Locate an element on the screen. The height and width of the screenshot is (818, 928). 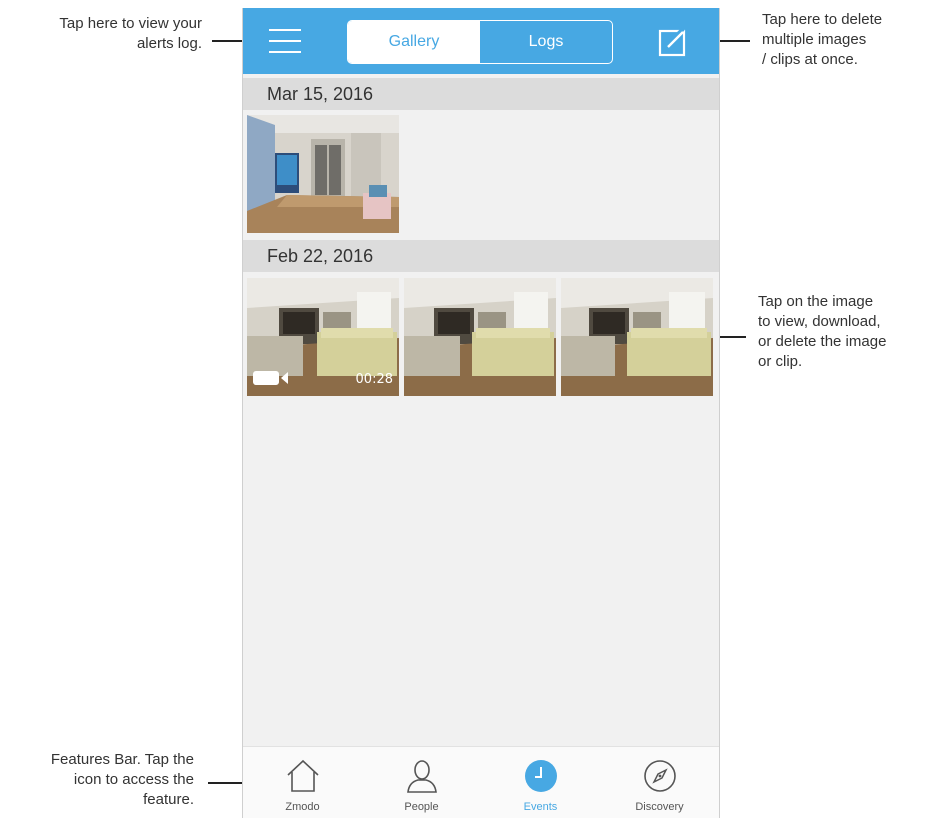
date-header: Mar 15, 2016 is located at coordinates (481, 94).